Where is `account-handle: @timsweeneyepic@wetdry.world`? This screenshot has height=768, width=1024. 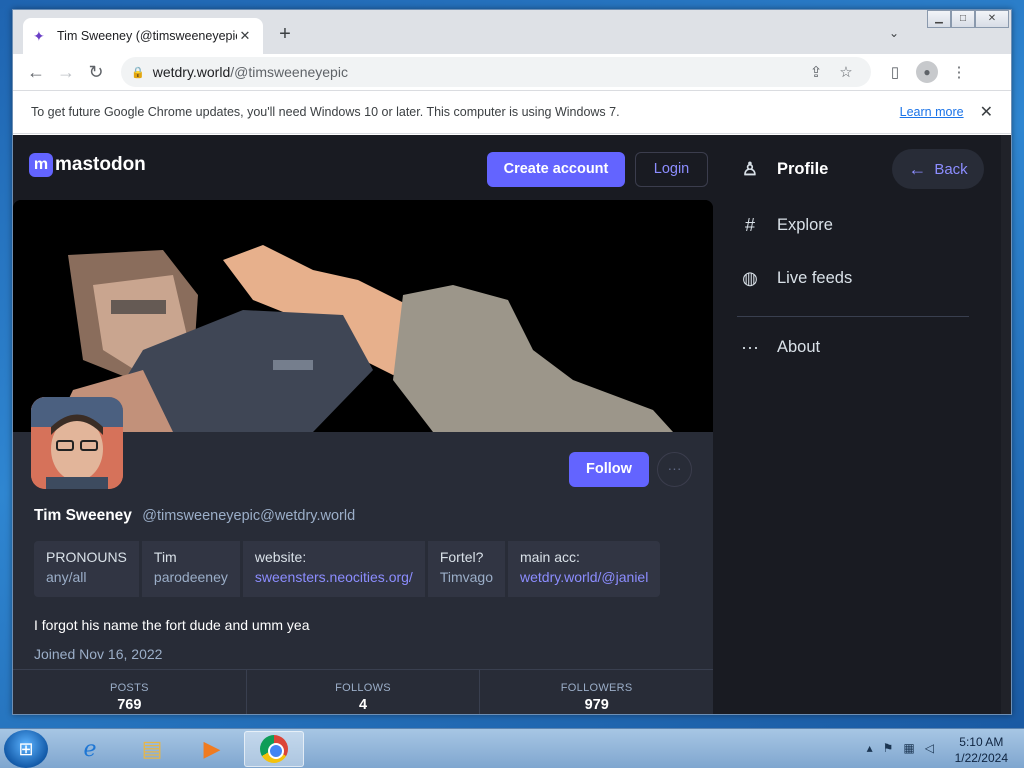 account-handle: @timsweeneyepic@wetdry.world is located at coordinates (249, 516).